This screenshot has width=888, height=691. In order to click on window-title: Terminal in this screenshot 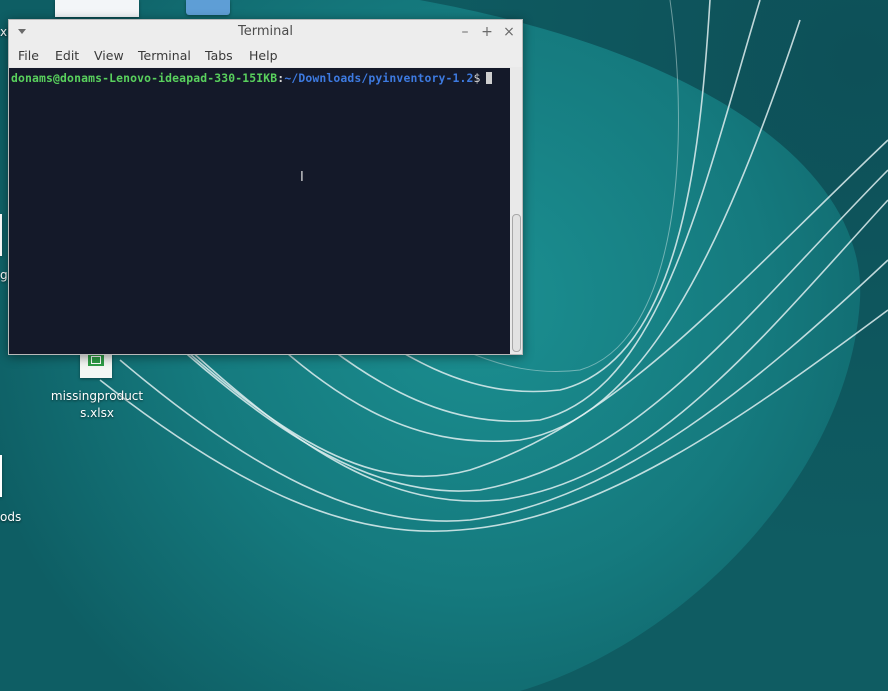, I will do `click(265, 31)`.